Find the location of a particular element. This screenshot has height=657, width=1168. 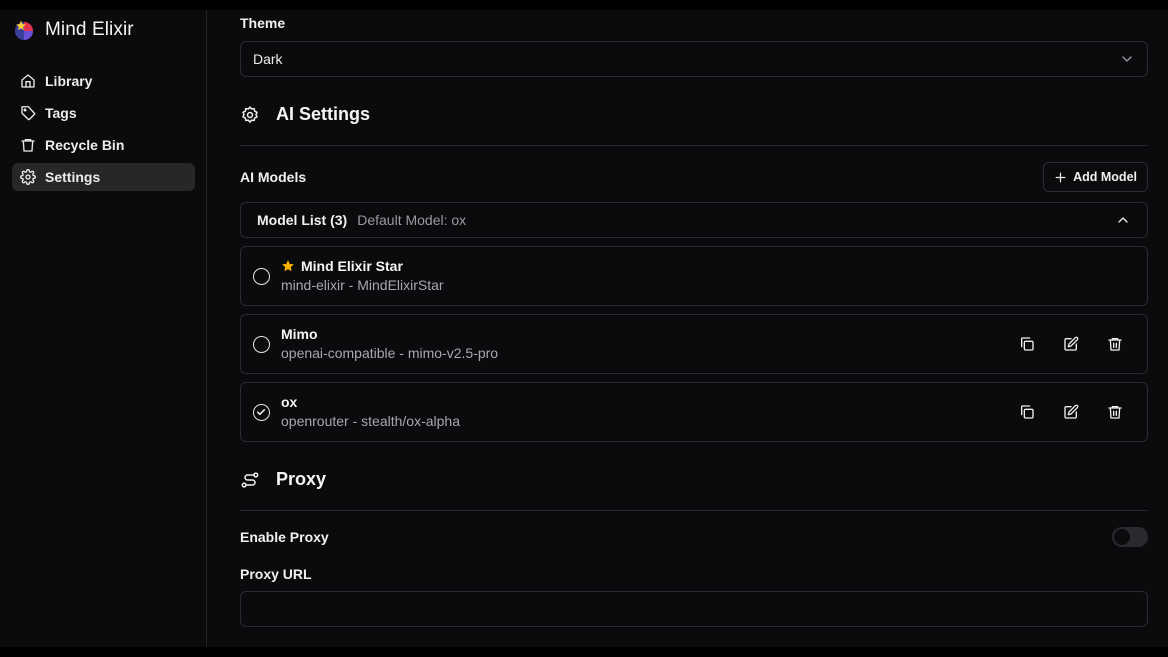

sidebar-nav: Library Tags Recycle Bin Settings is located at coordinates (103, 131).